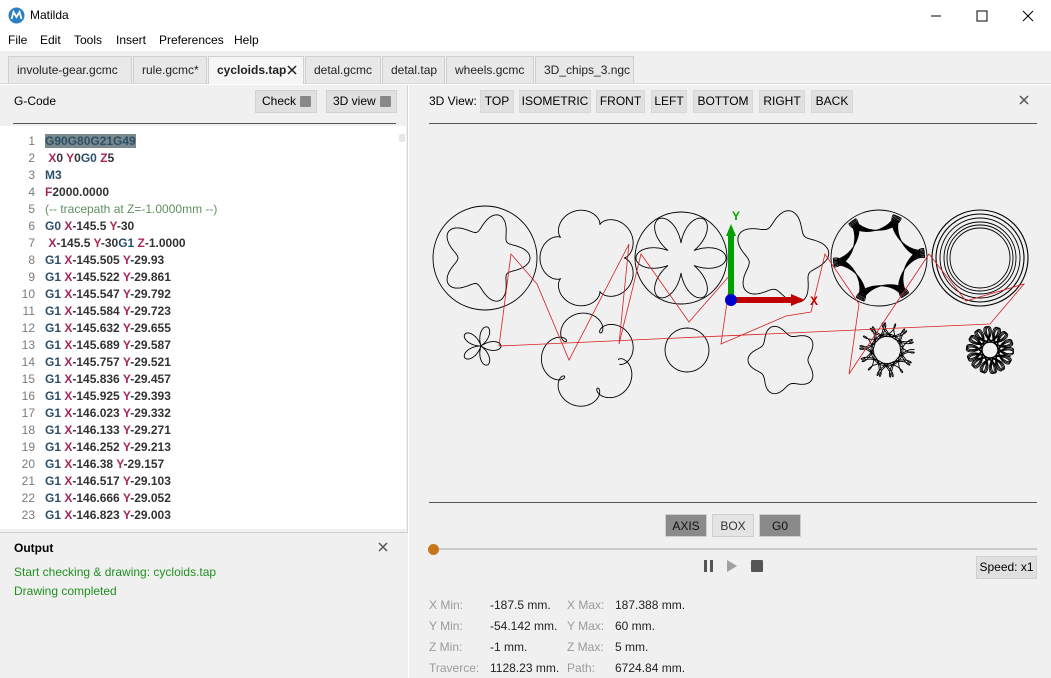  Describe the element at coordinates (490, 69) in the screenshot. I see `tab-wheels: wheels.gcmc` at that location.